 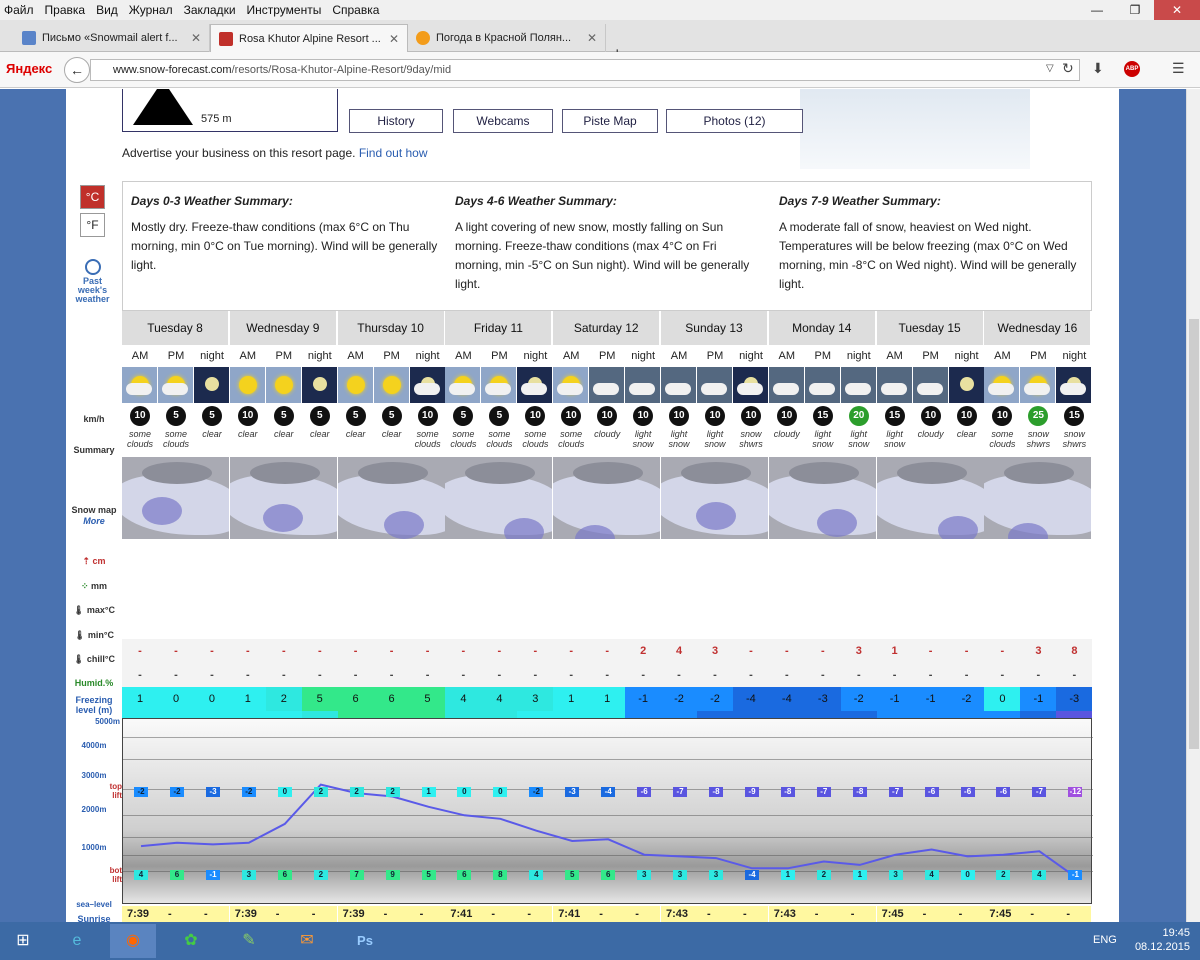 I want to click on wind-speed: 5, so click(x=391, y=416).